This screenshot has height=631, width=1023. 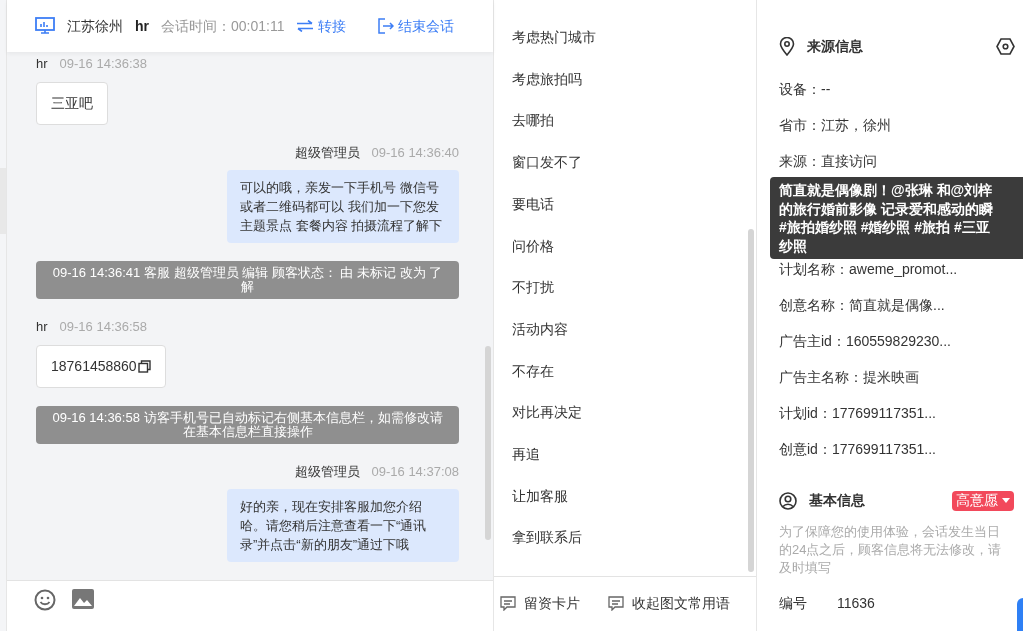 What do you see at coordinates (805, 89) in the screenshot?
I see `info-row-text: 设备：--` at bounding box center [805, 89].